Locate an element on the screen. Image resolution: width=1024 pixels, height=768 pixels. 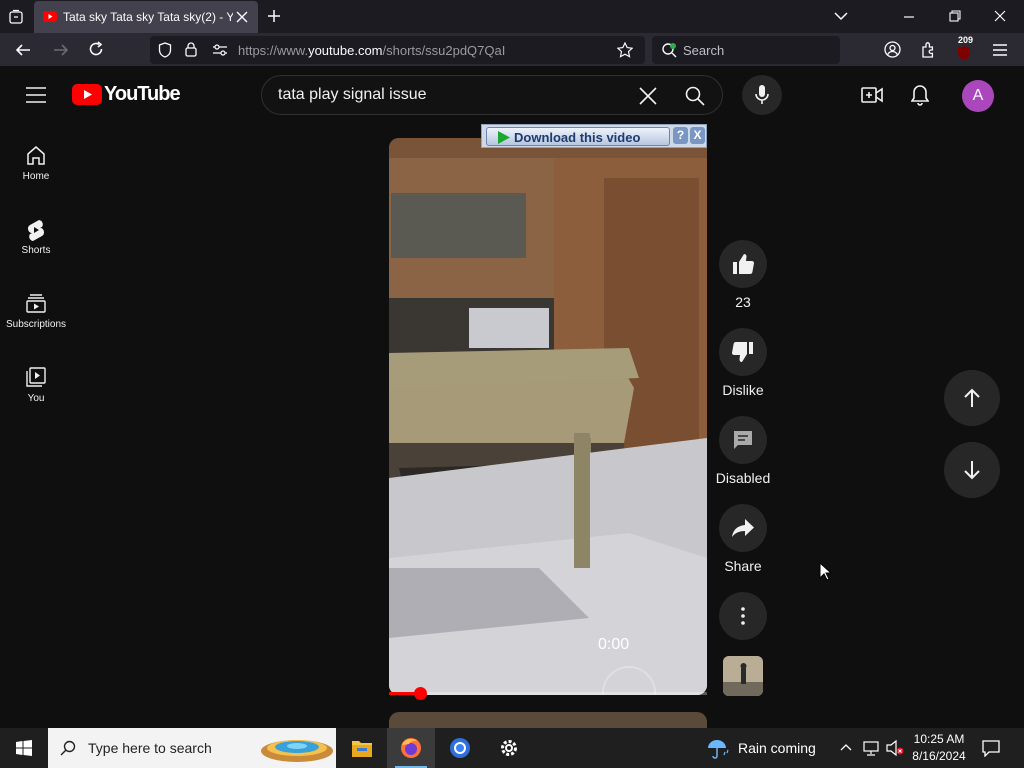
tracking-protection-shield-icon is located at coordinates (165, 50).